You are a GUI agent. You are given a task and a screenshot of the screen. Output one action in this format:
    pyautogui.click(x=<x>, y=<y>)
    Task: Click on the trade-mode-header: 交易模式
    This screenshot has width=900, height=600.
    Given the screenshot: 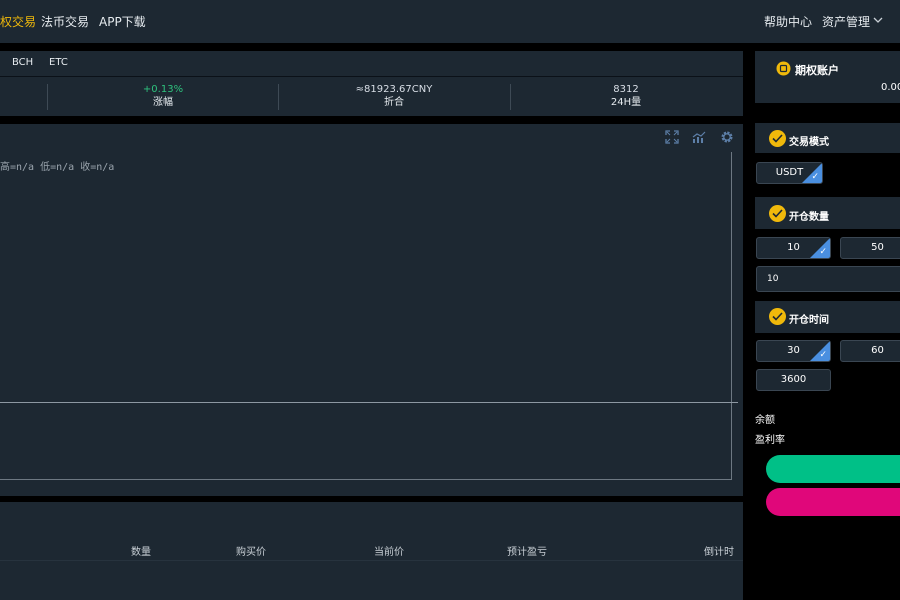 What is the action you would take?
    pyautogui.click(x=827, y=138)
    